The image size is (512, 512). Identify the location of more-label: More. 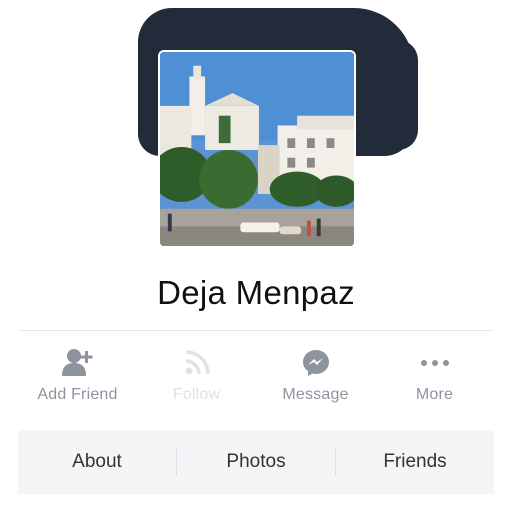
(434, 394).